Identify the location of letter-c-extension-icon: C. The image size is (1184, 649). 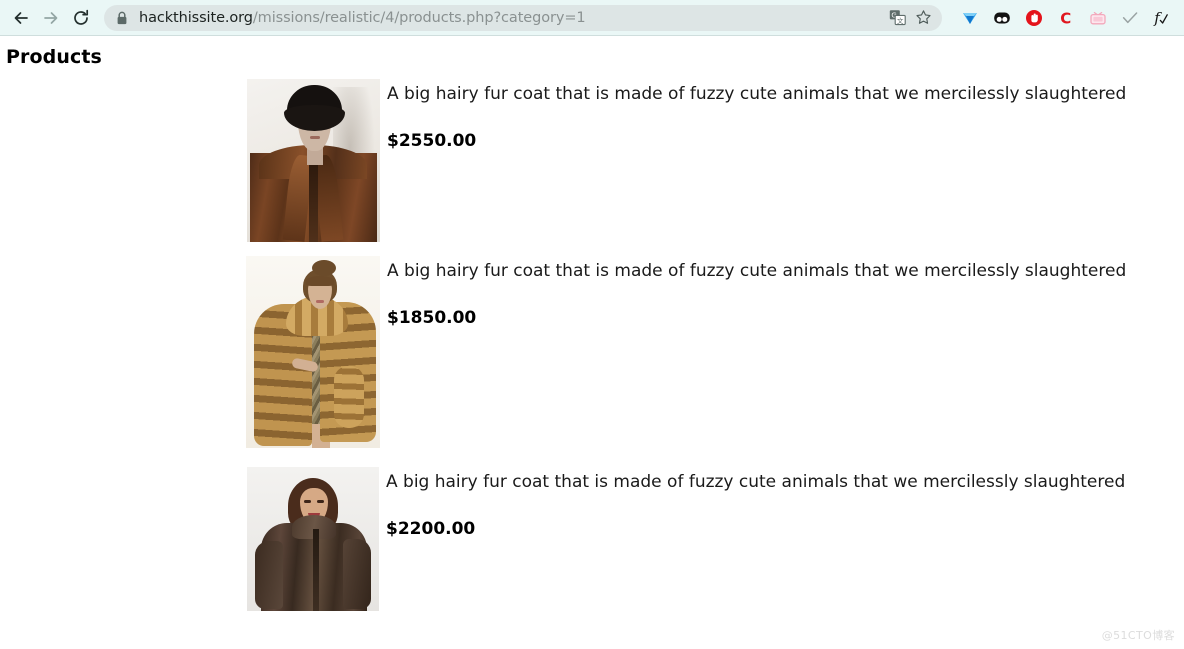
(1066, 18).